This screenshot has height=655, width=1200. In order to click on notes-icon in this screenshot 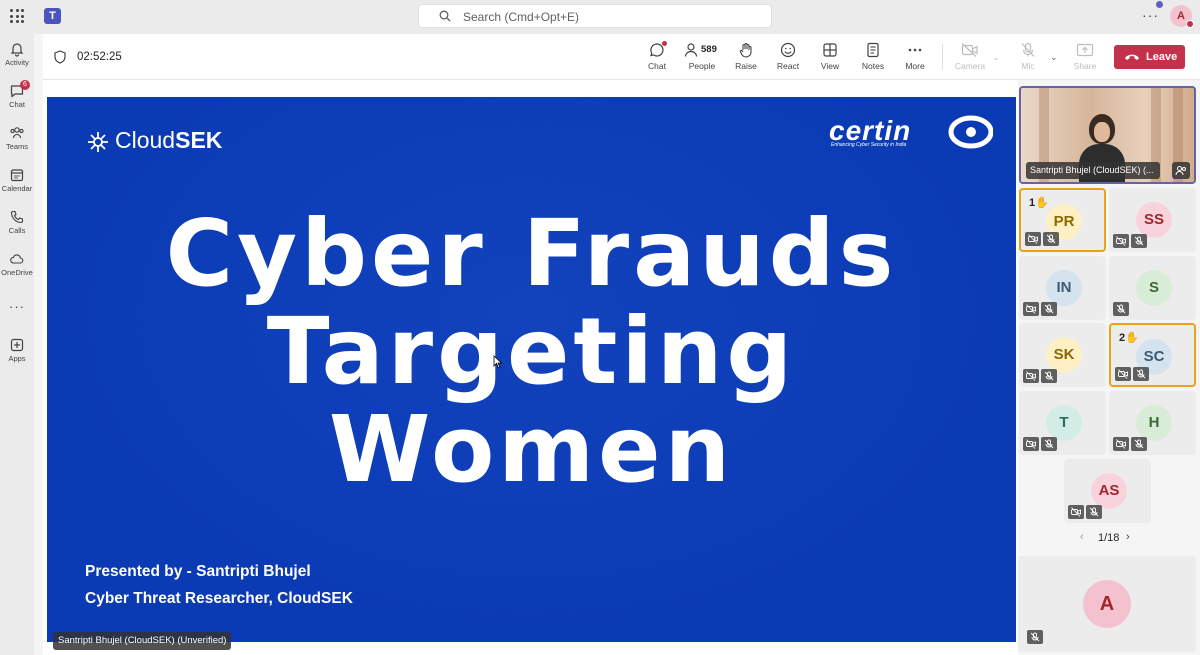, I will do `click(873, 50)`.